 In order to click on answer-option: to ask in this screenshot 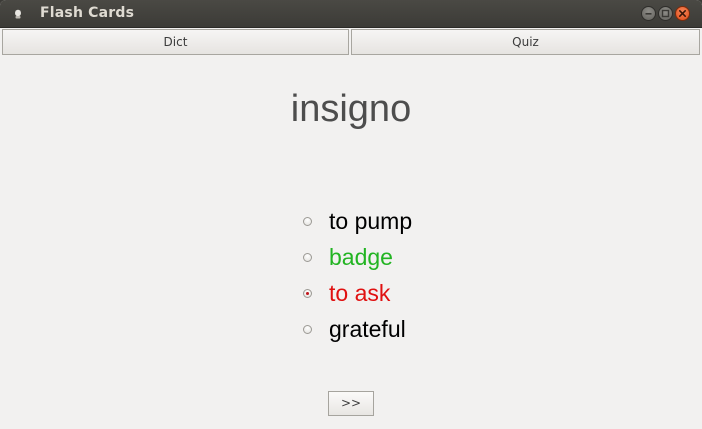, I will do `click(400, 294)`.